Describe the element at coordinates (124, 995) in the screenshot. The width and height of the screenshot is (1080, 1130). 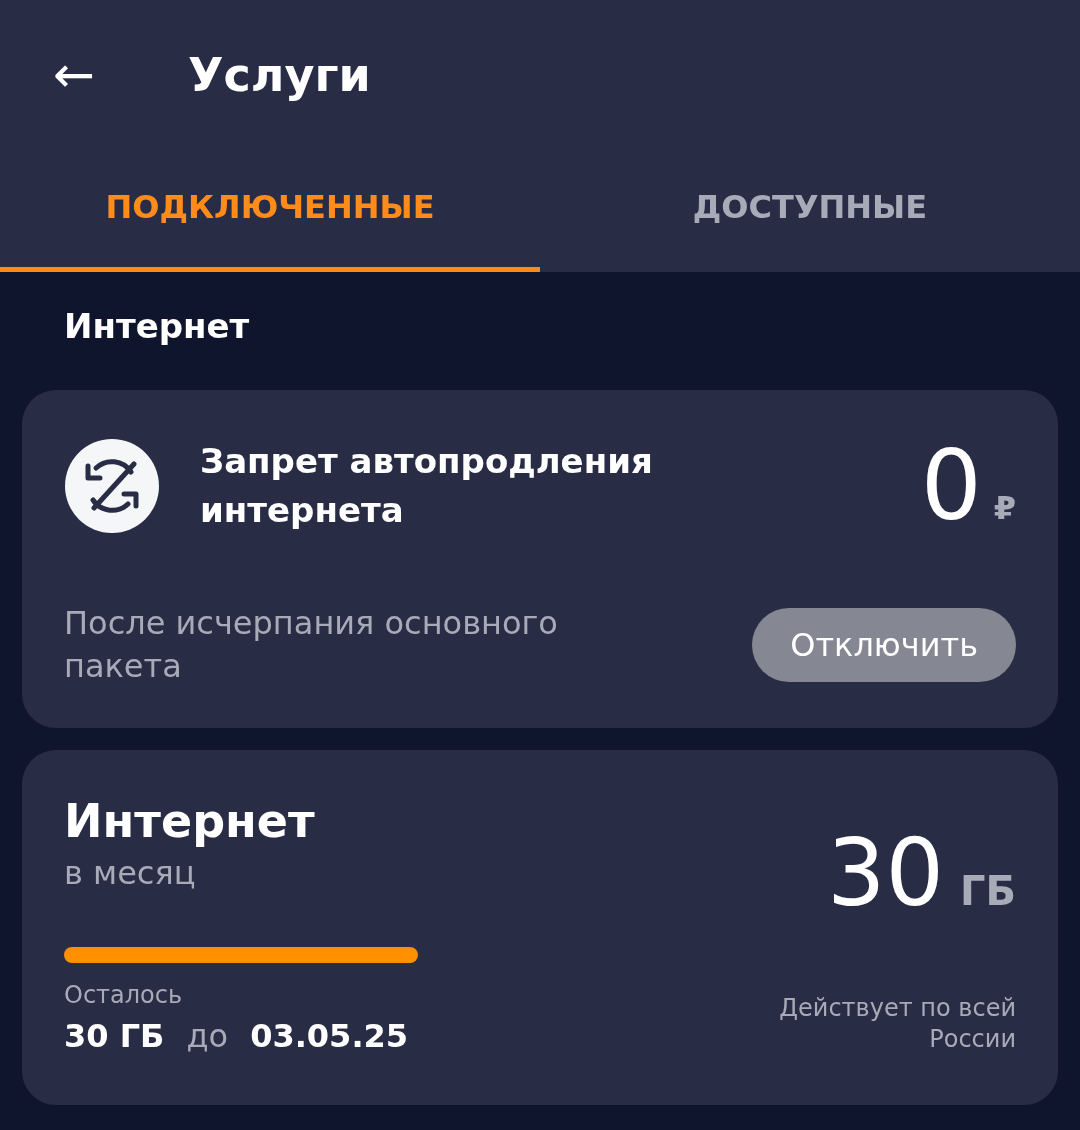
I see `remaining-label: Осталось` at that location.